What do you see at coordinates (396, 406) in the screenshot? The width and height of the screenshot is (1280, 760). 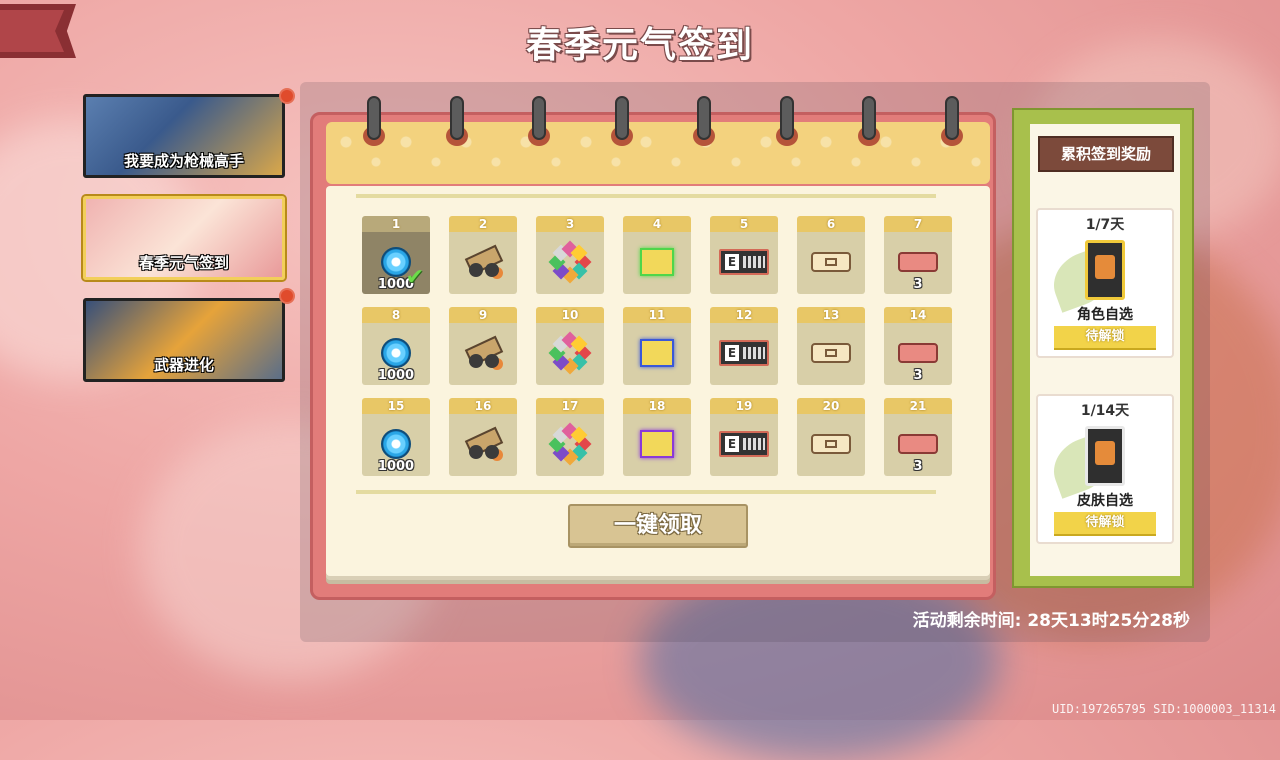 I see `day-number: 15` at bounding box center [396, 406].